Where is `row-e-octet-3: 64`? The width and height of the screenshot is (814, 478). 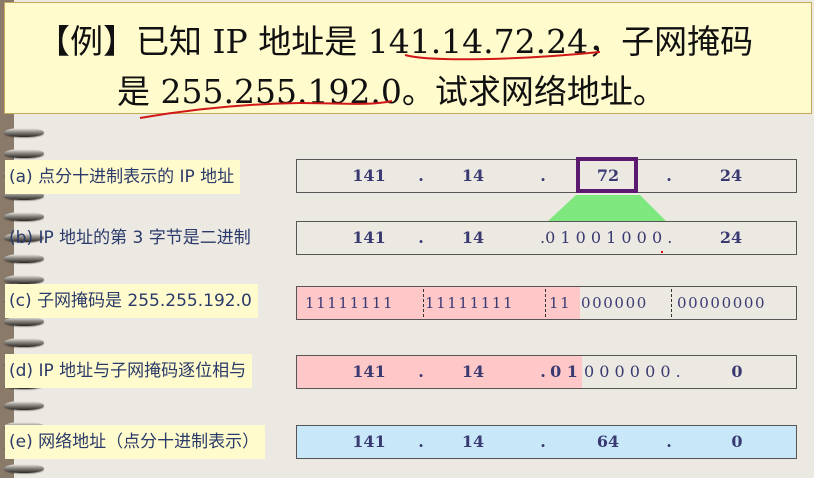
row-e-octet-3: 64 is located at coordinates (608, 441).